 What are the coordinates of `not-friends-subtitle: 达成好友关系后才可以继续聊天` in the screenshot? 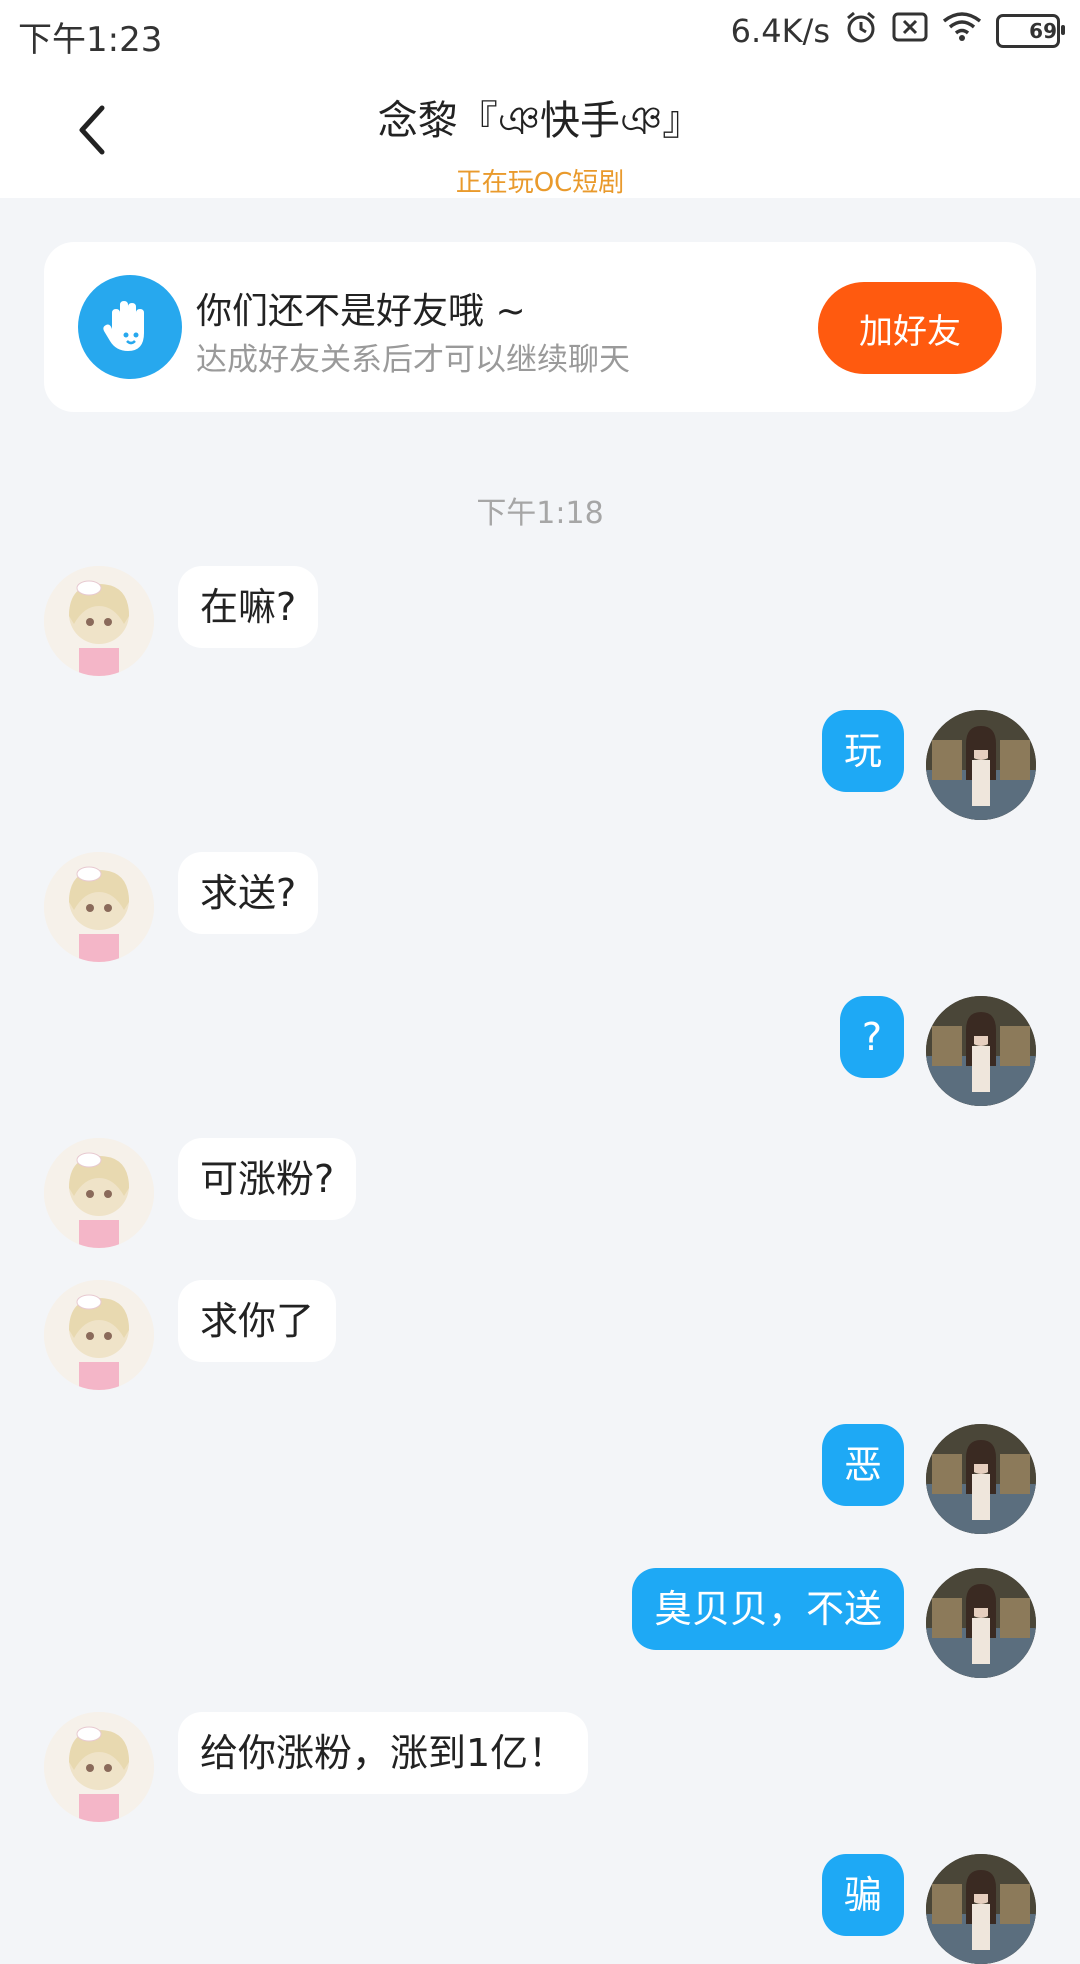 It's located at (413, 360).